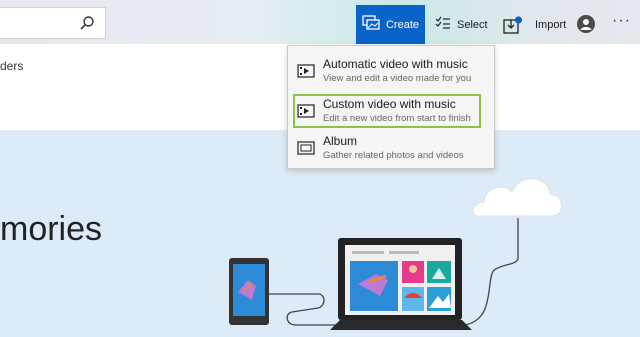 This screenshot has width=640, height=337. What do you see at coordinates (534, 24) in the screenshot?
I see `import-button: Import` at bounding box center [534, 24].